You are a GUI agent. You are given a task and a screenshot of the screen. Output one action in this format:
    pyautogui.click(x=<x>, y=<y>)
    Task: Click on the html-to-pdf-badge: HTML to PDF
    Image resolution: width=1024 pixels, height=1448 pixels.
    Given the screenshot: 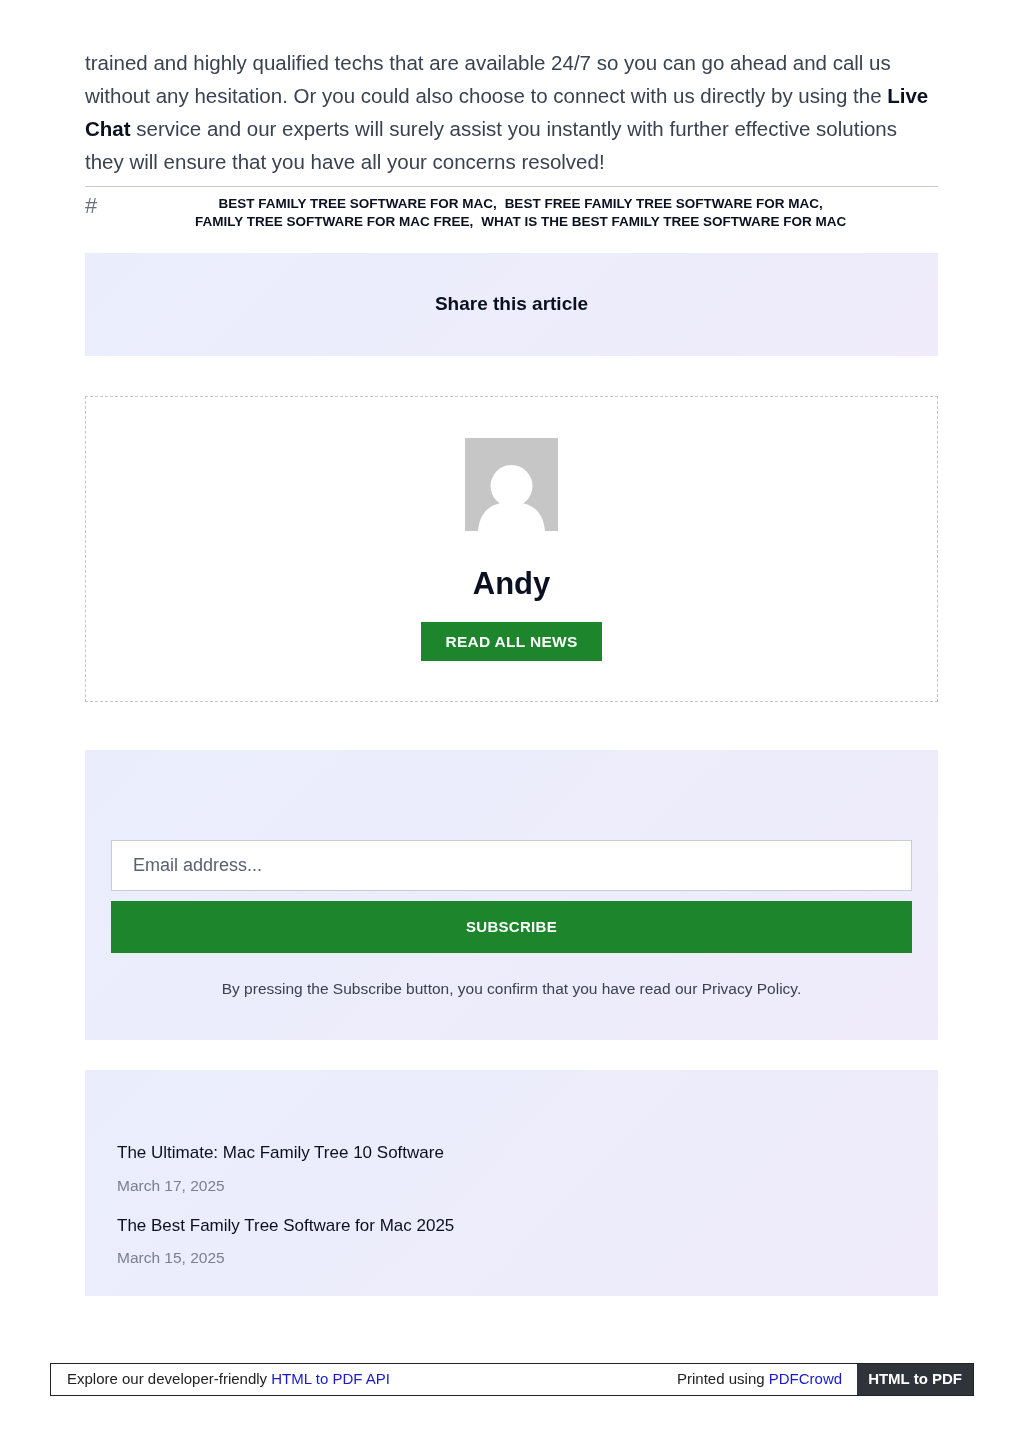 What is the action you would take?
    pyautogui.click(x=915, y=1379)
    